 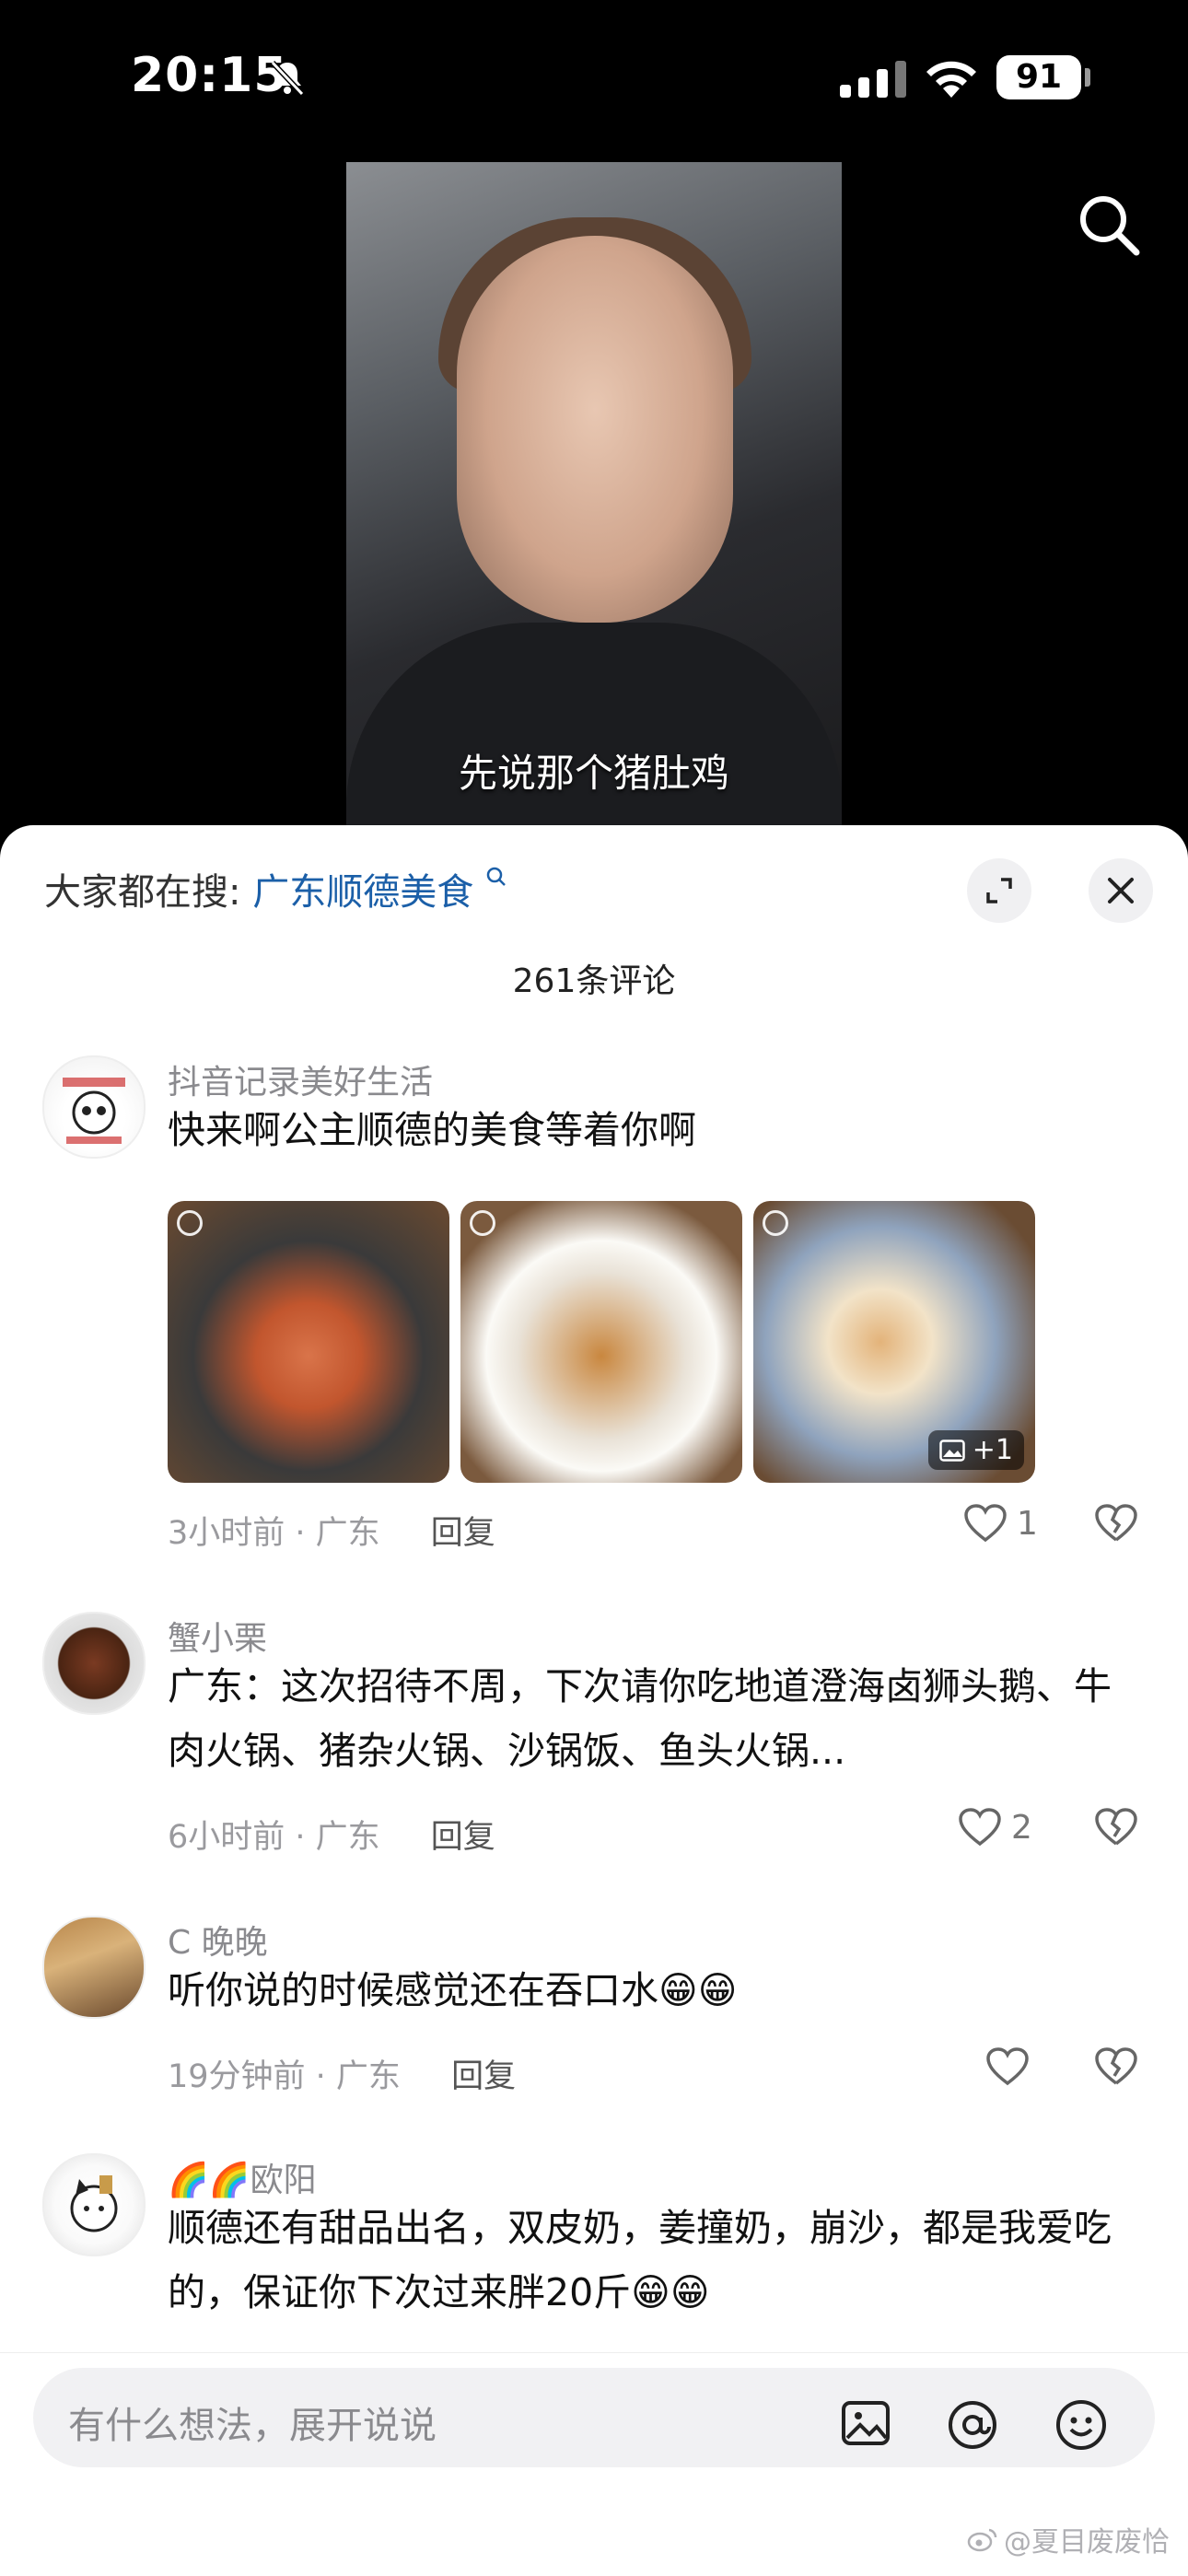 I want to click on video-player: 先说那个猪肚鸡, so click(x=594, y=498).